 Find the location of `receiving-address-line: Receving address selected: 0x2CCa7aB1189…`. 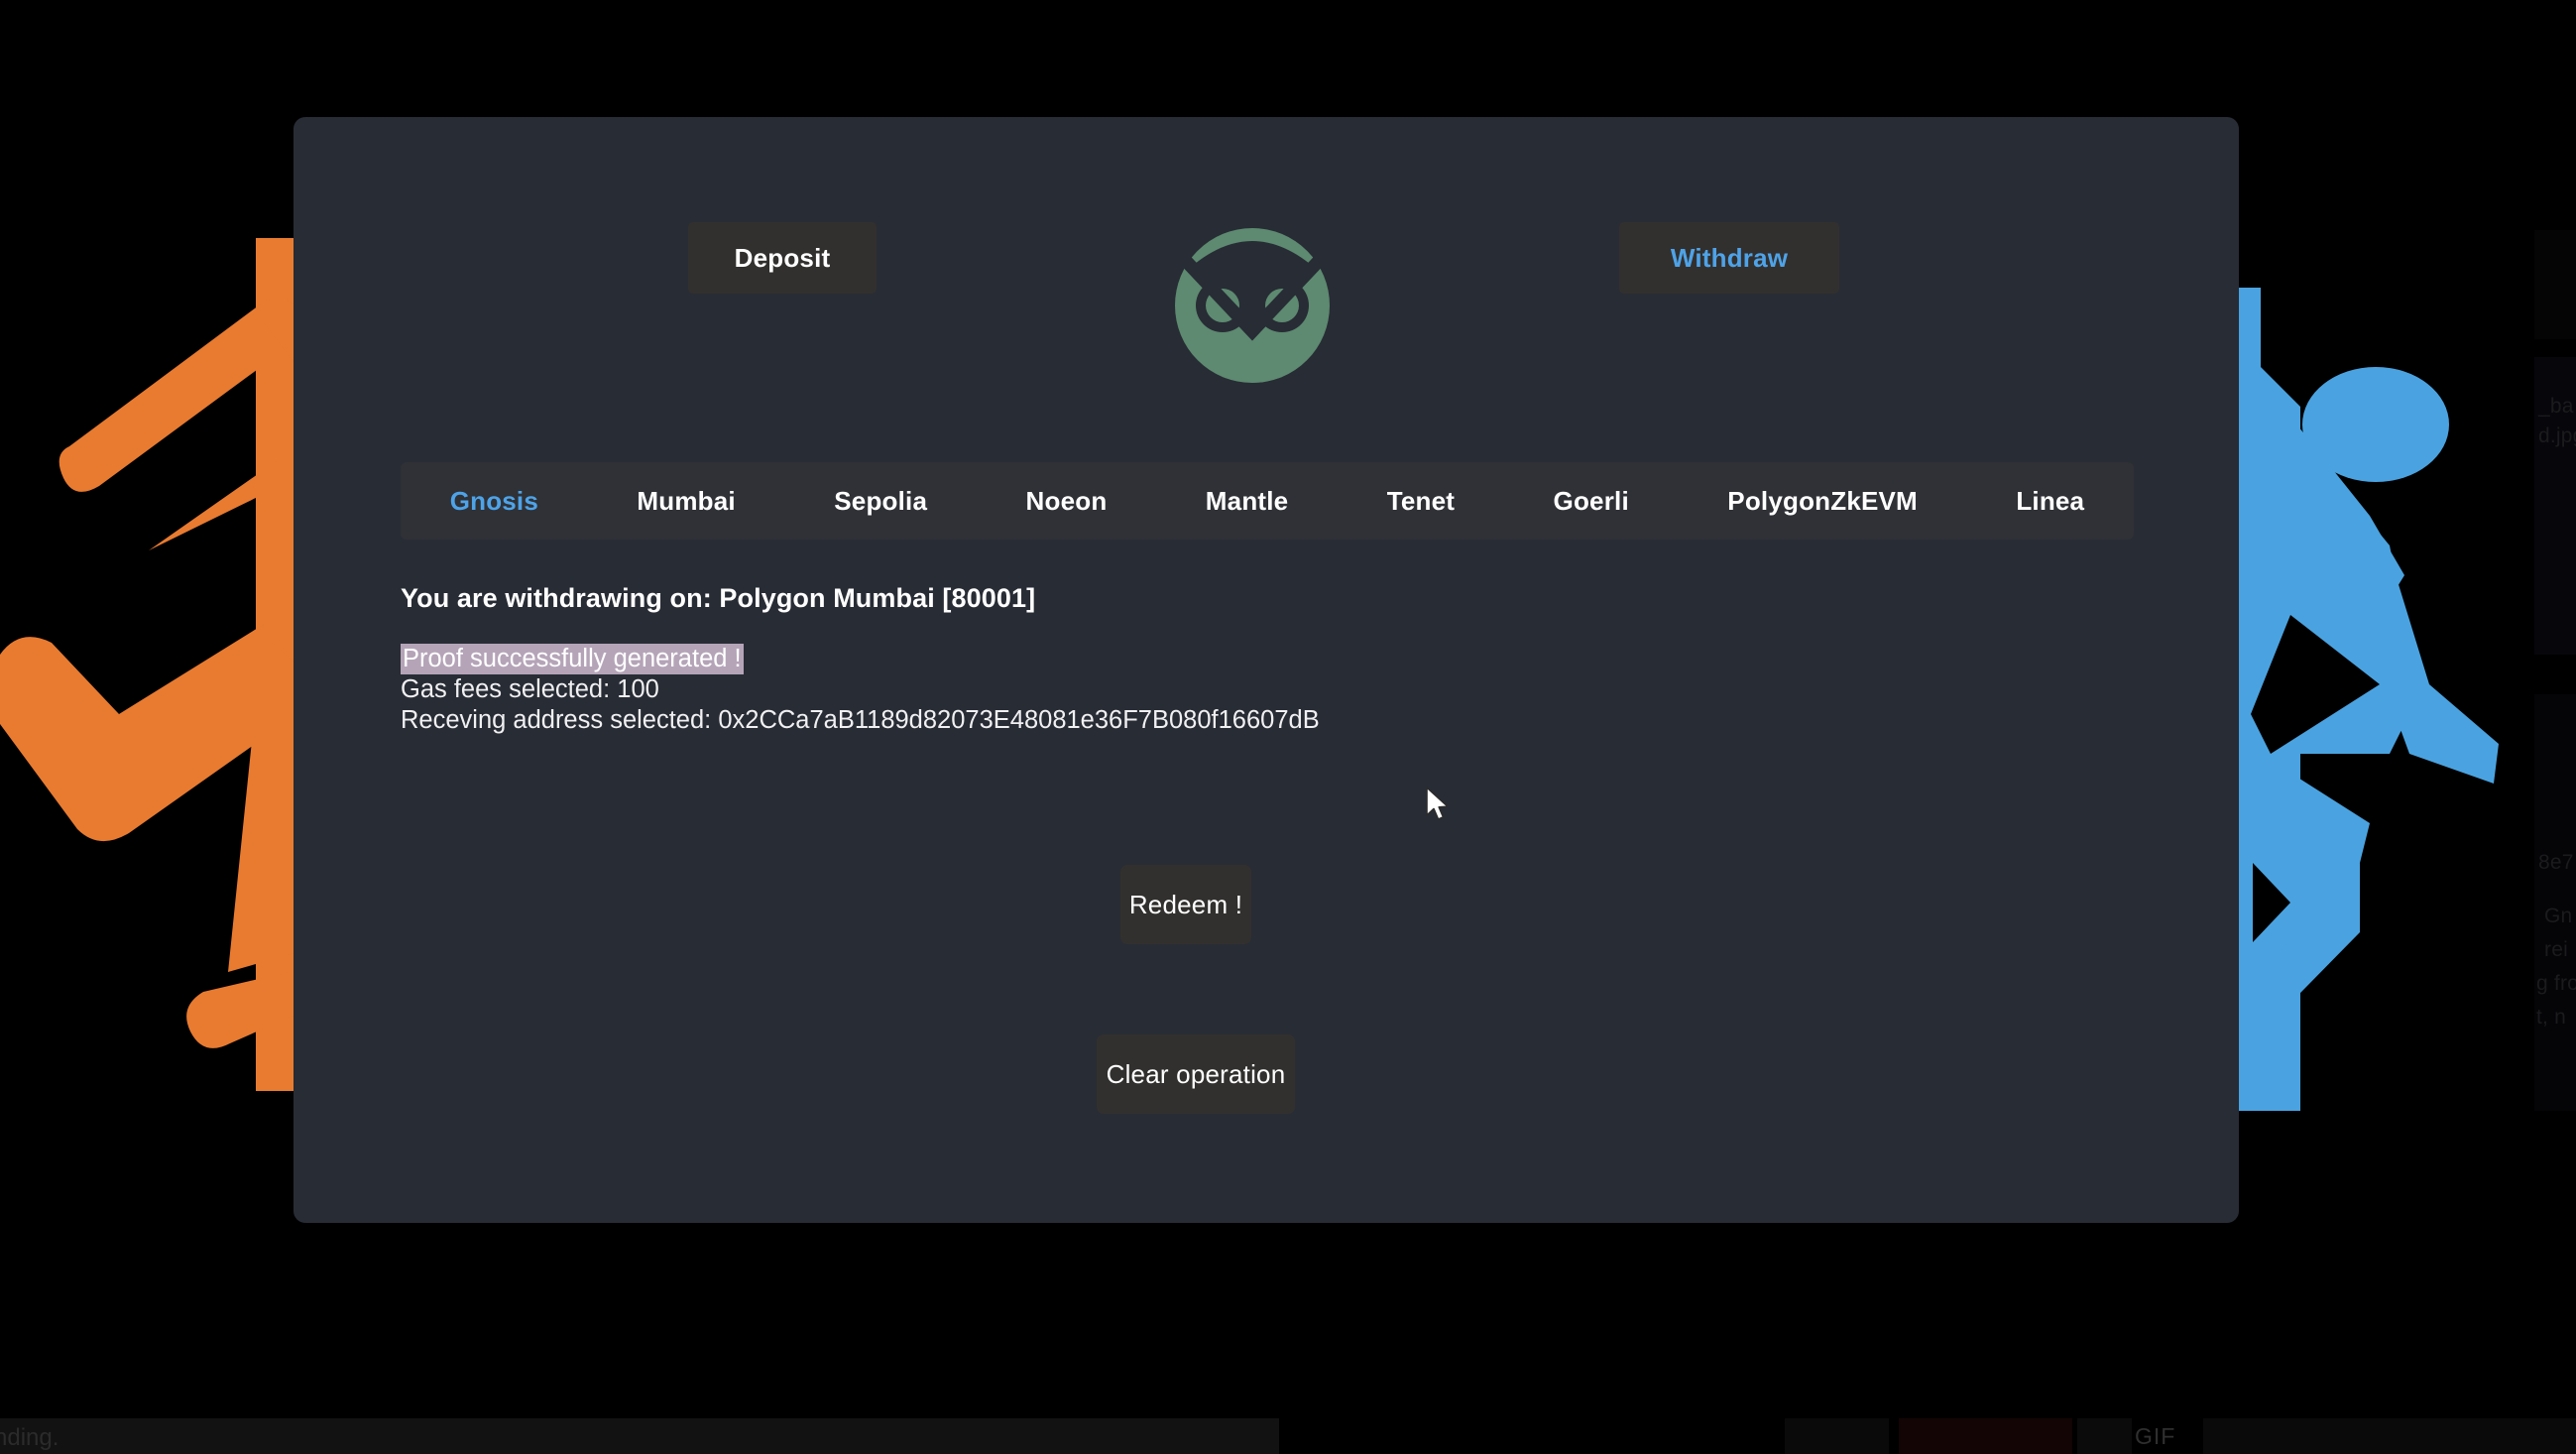

receiving-address-line: Receving address selected: 0x2CCa7aB1189… is located at coordinates (860, 720).